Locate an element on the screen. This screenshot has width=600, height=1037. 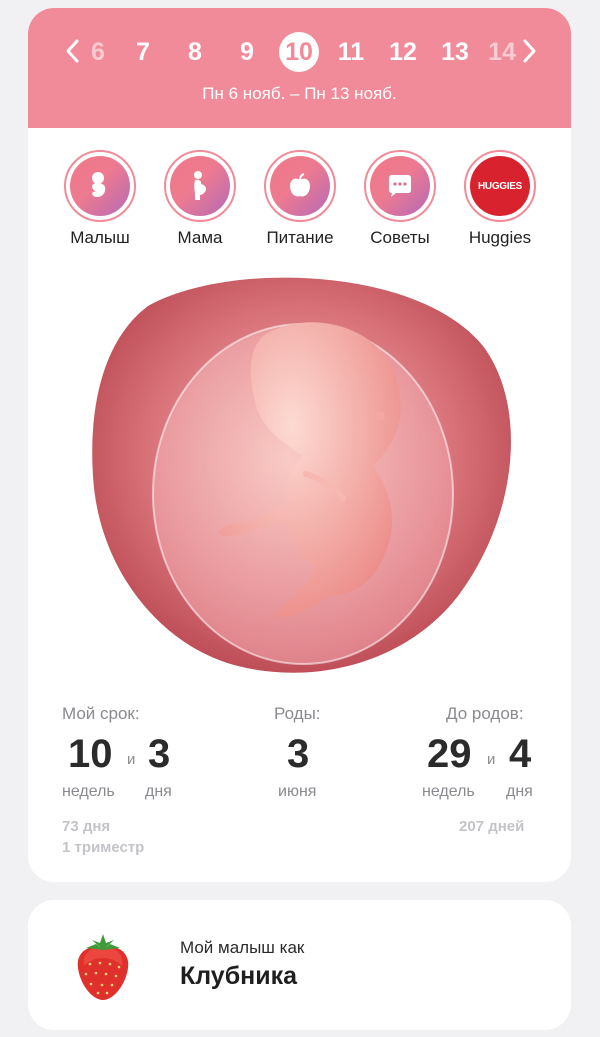
remaining-days-unit: дня is located at coordinates (519, 791).